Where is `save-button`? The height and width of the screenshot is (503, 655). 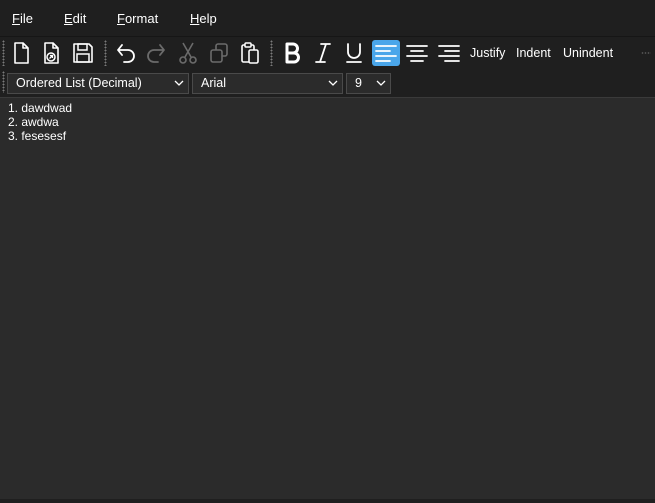 save-button is located at coordinates (83, 53).